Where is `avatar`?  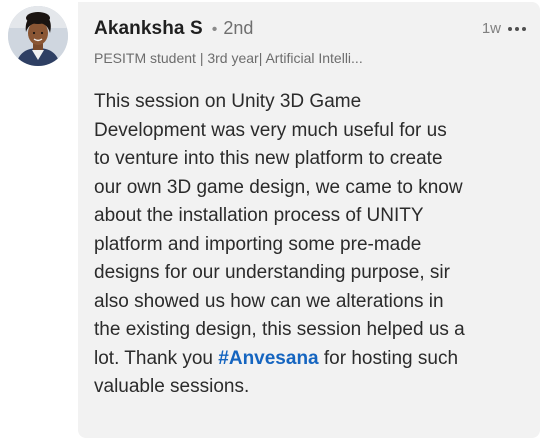 avatar is located at coordinates (38, 36).